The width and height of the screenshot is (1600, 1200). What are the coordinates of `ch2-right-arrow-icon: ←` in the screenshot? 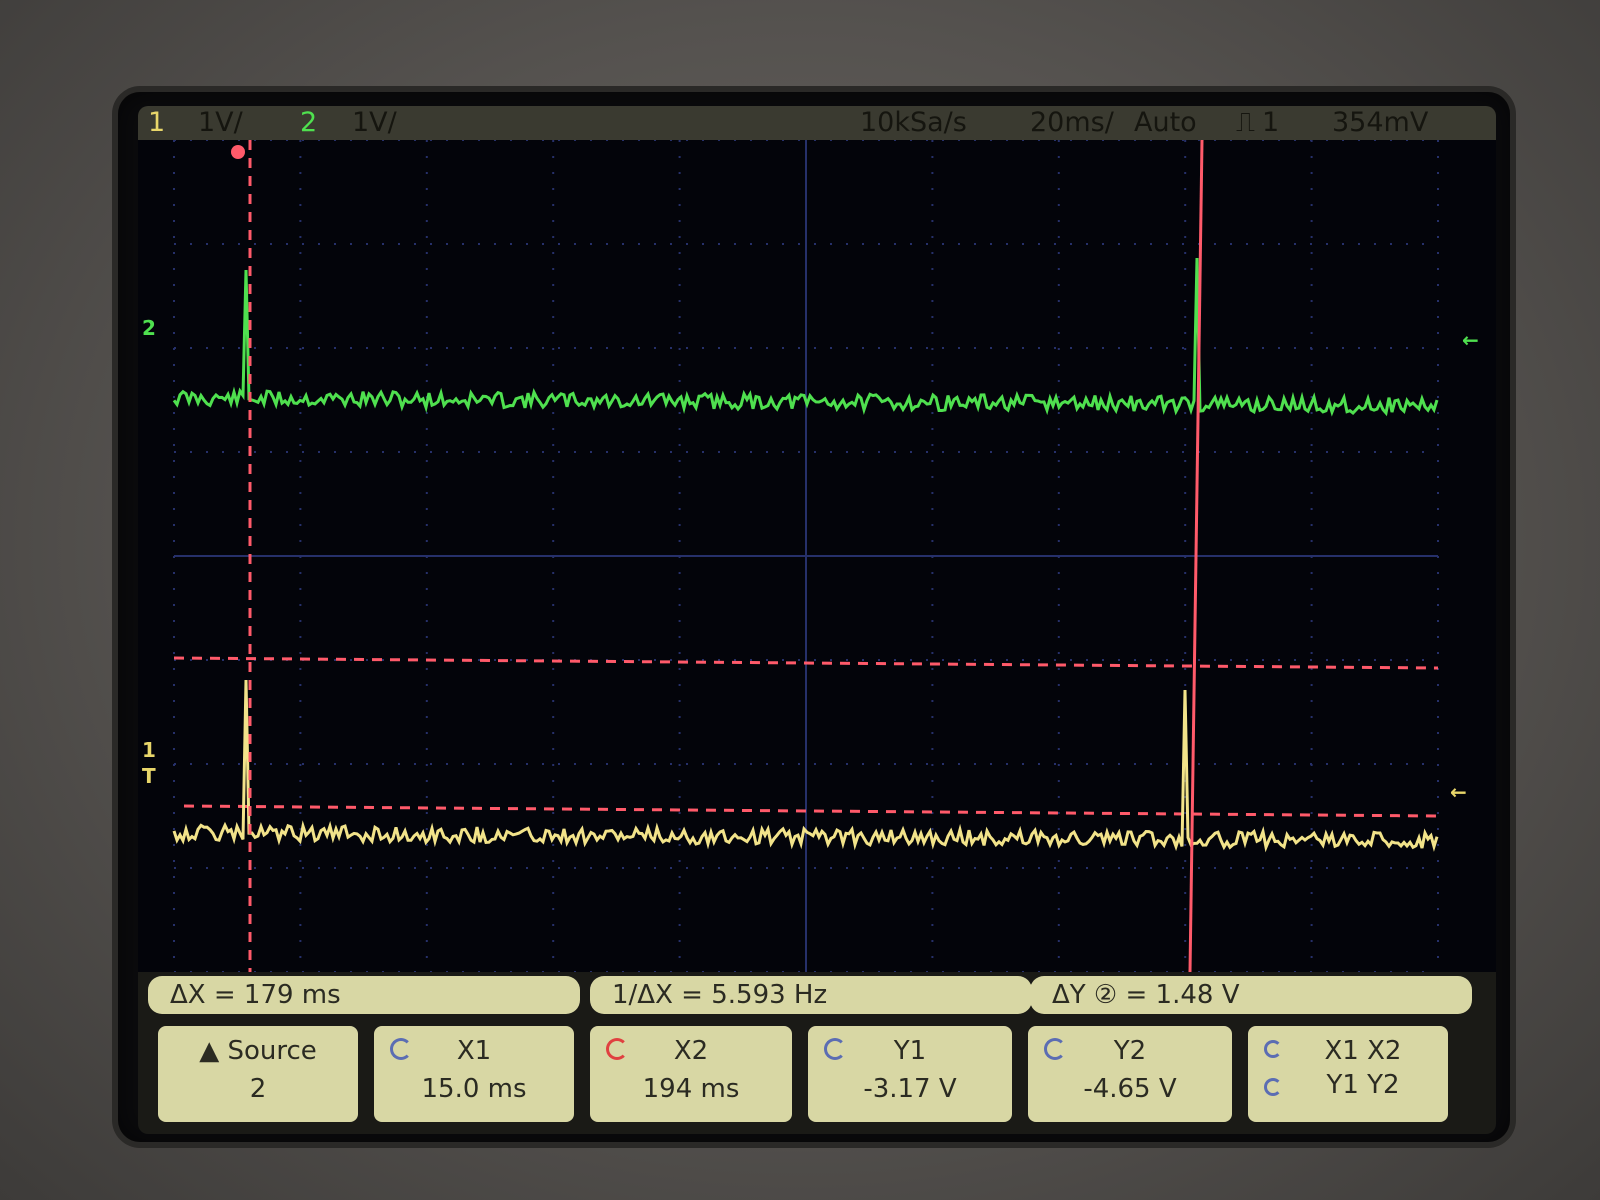 It's located at (1470, 340).